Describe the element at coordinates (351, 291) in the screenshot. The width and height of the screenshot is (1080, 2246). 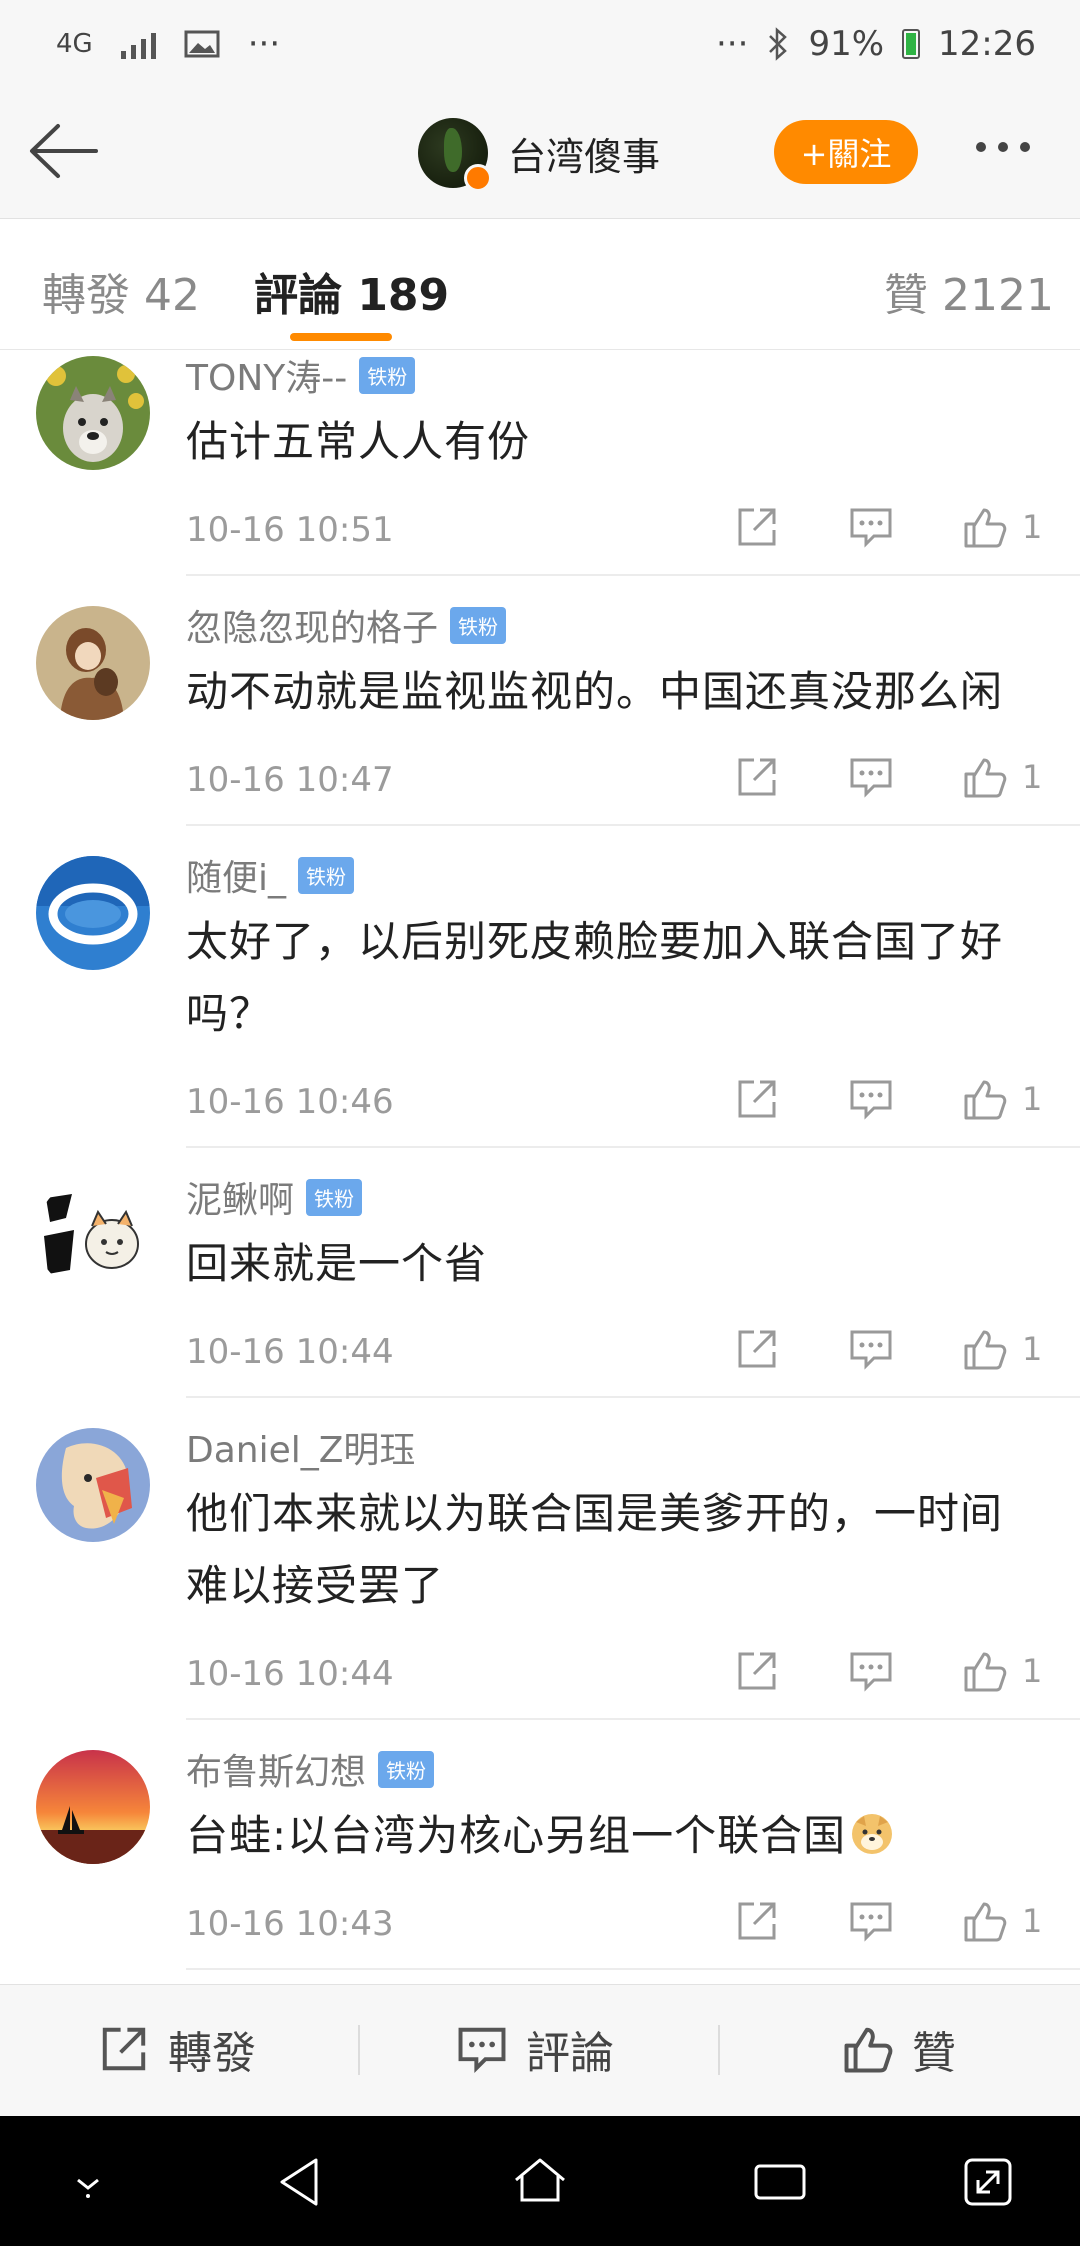
I see `tab-comments: 評論 189` at that location.